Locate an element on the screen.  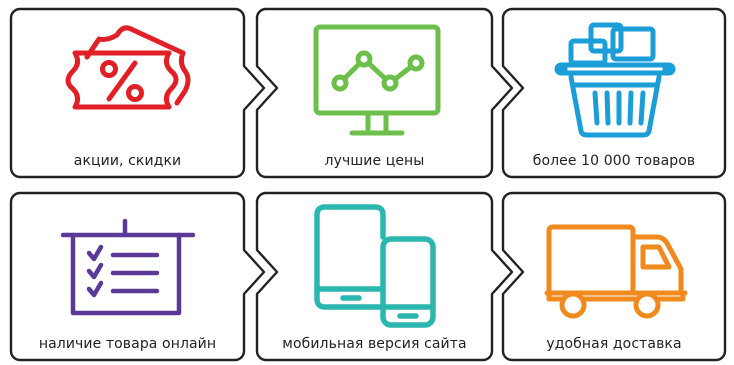
feature-tile-mobile: мобильная версия сайта is located at coordinates (374, 276).